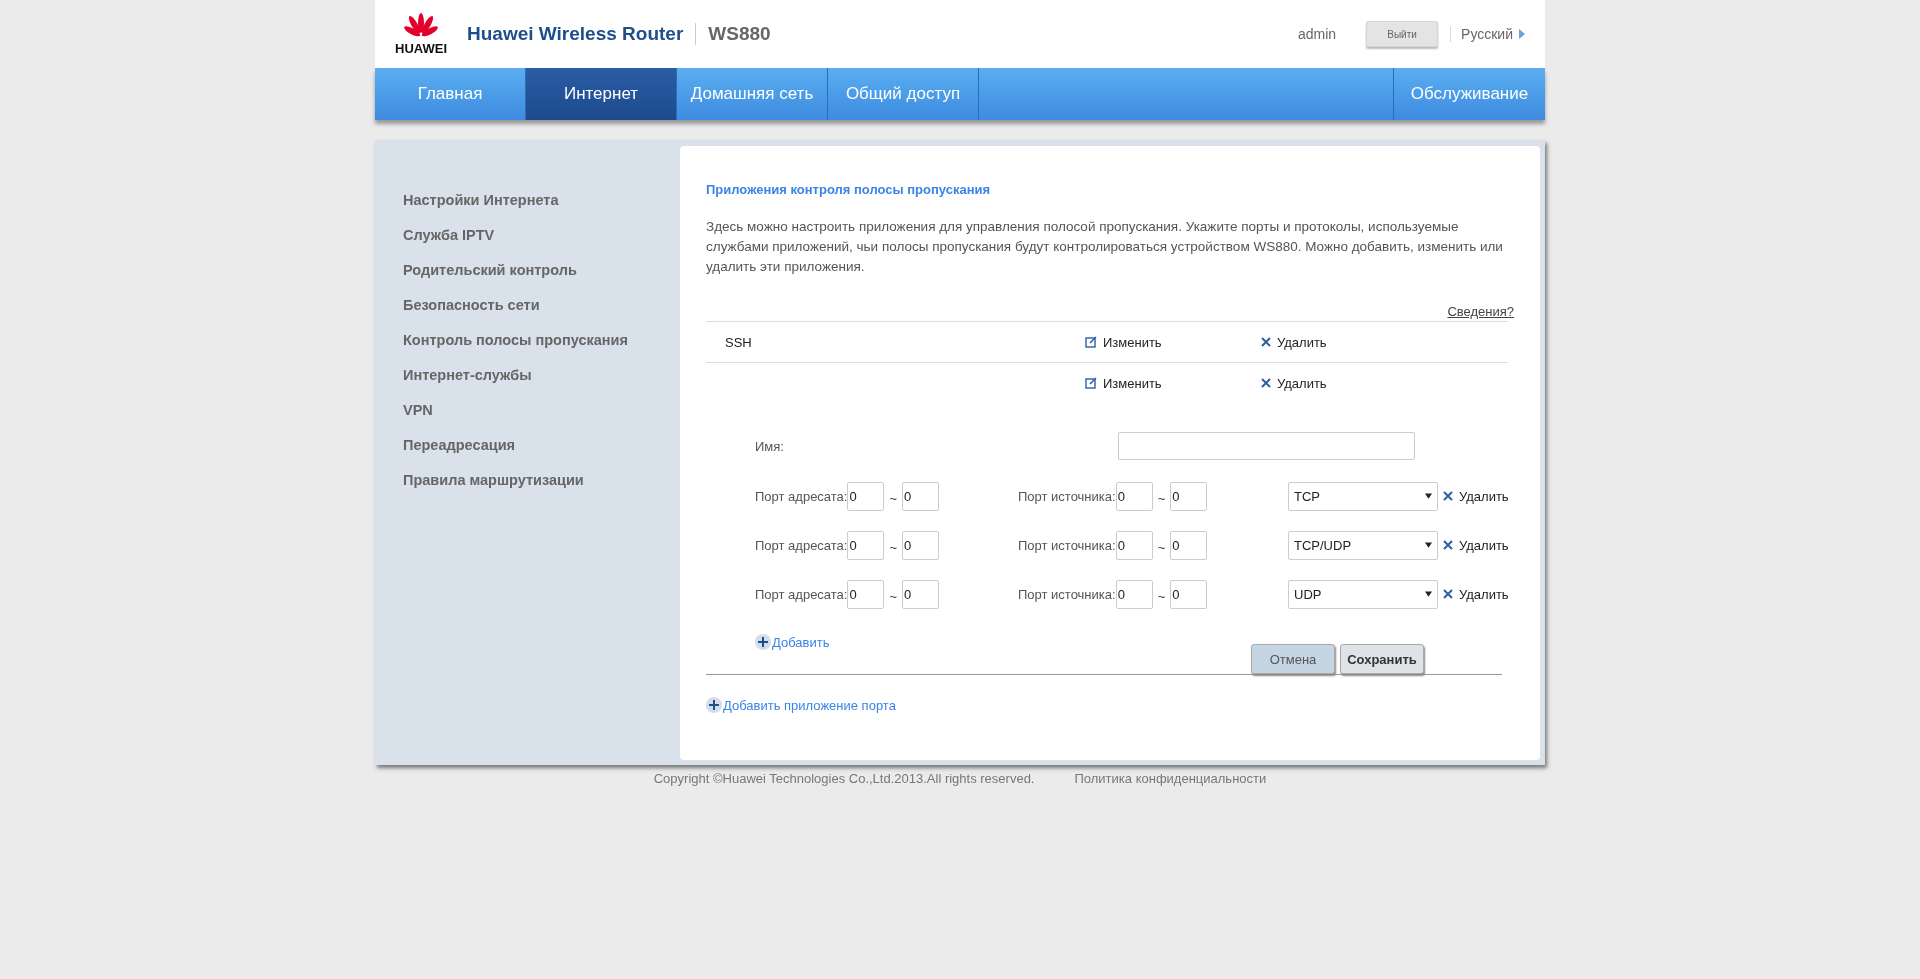 This screenshot has height=979, width=1920. I want to click on sidebar-item: VPN, so click(541, 419).